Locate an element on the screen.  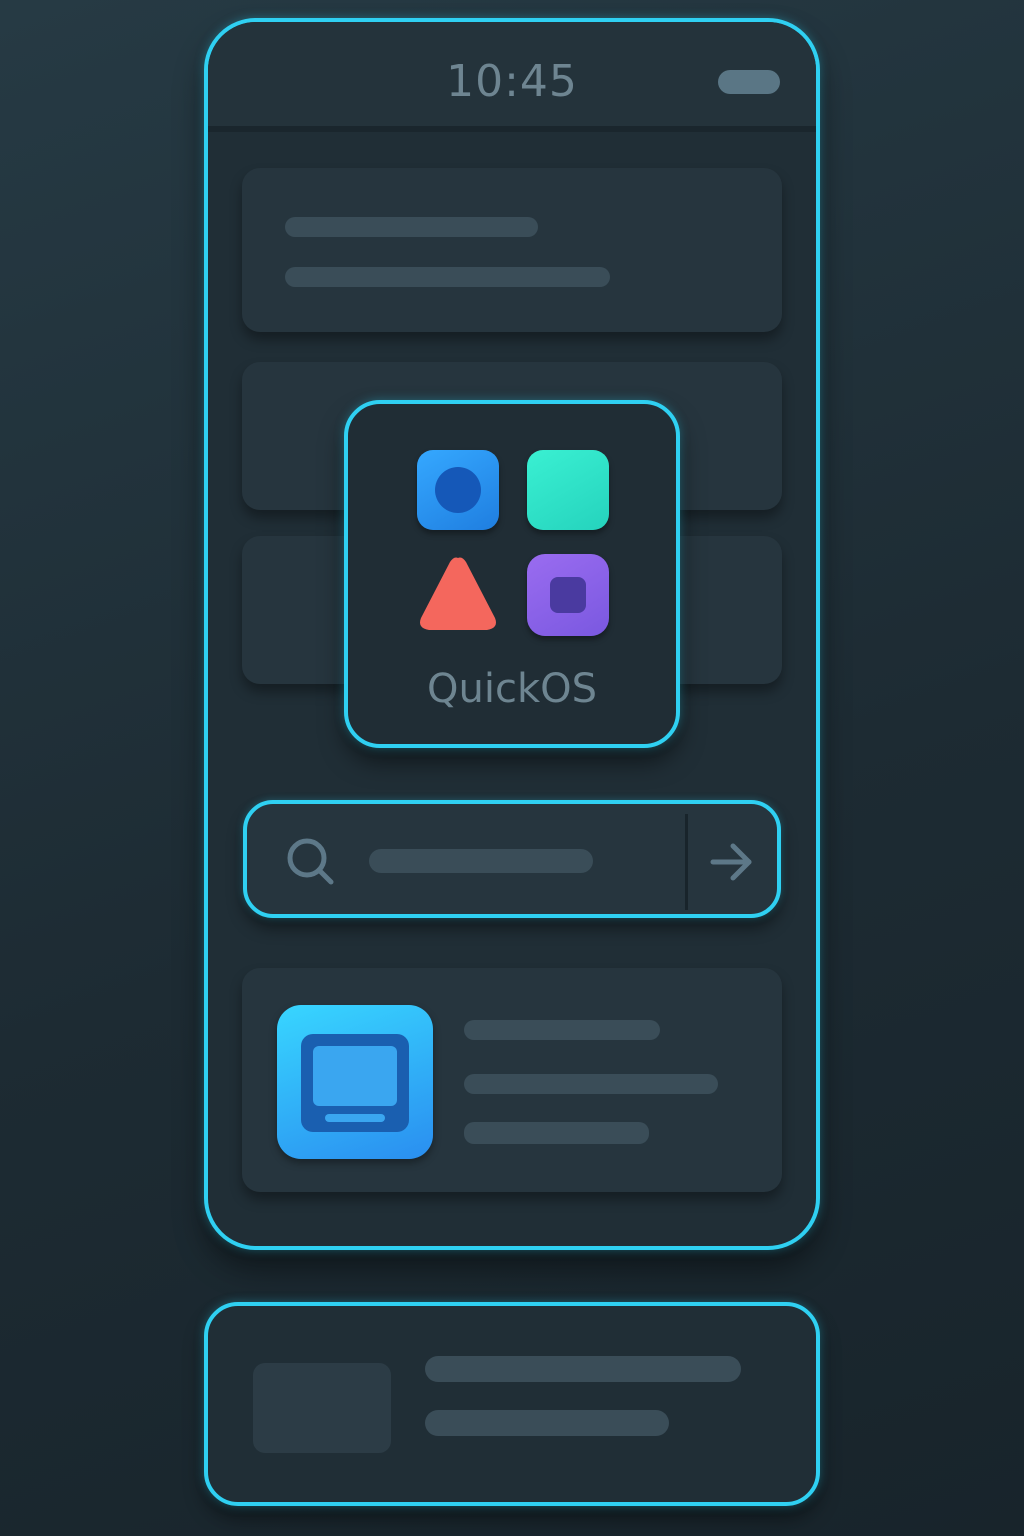
featured-app-card is located at coordinates (512, 1080).